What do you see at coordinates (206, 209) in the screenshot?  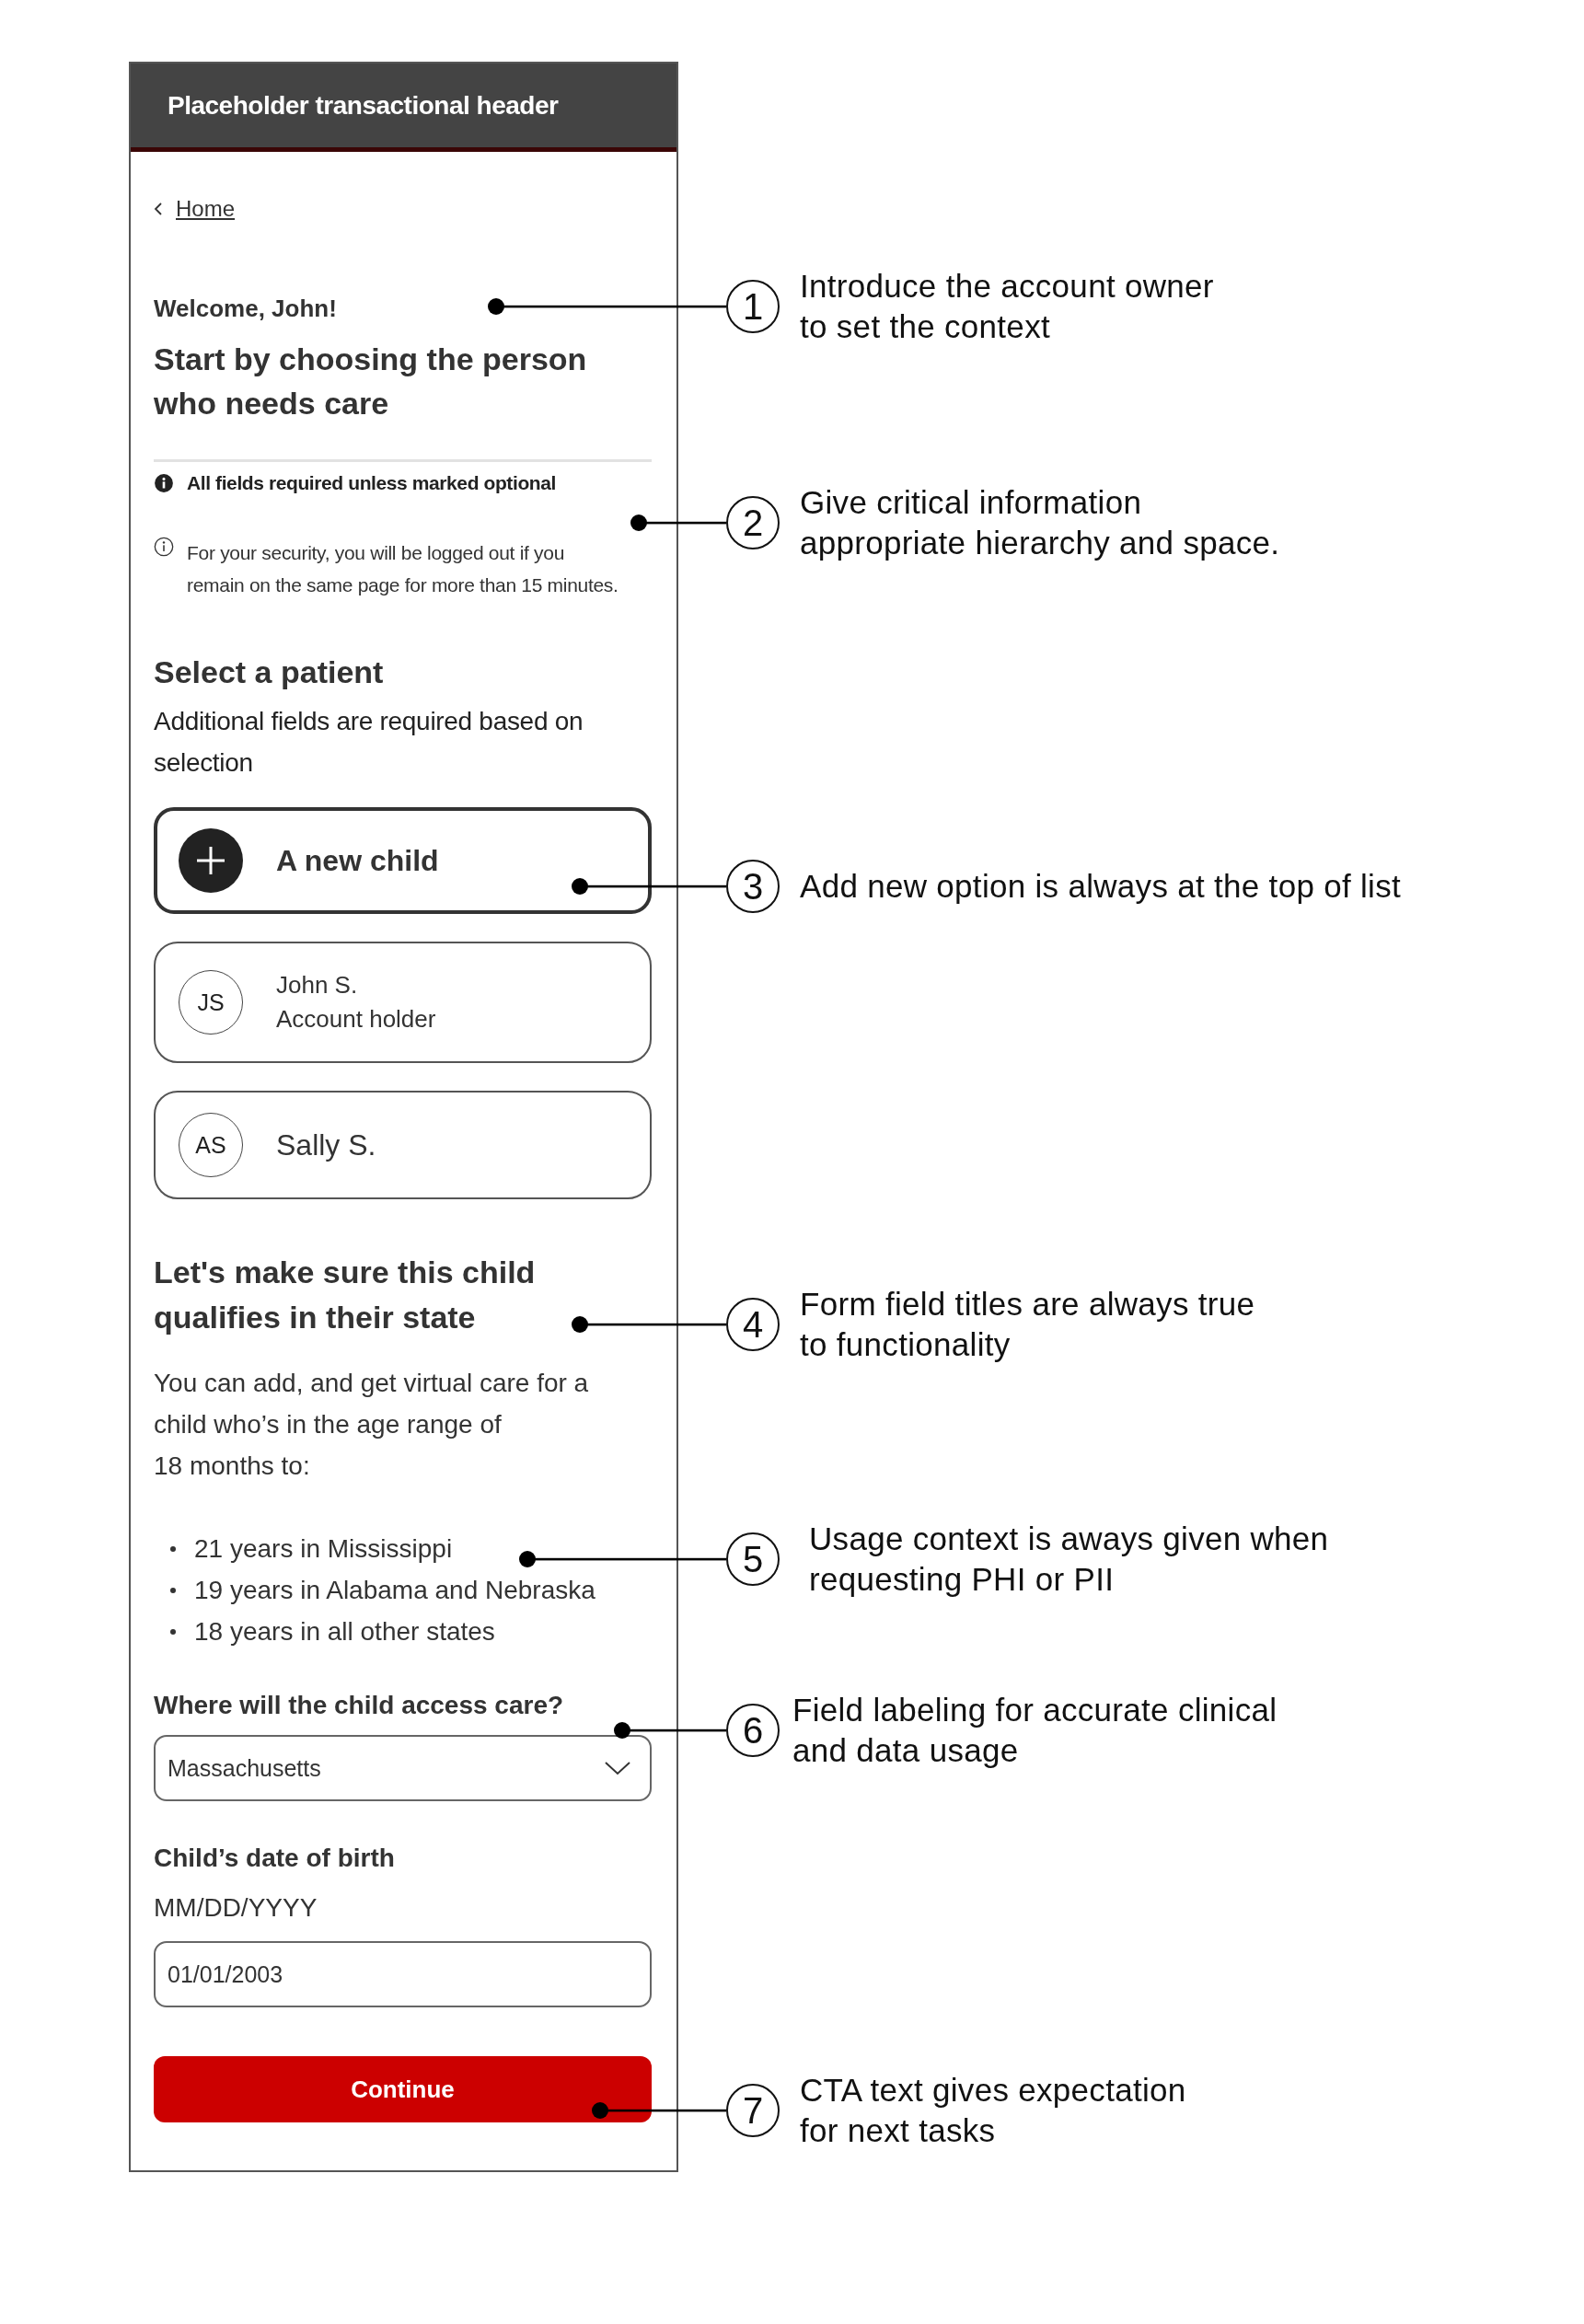 I see `home-link: Home` at bounding box center [206, 209].